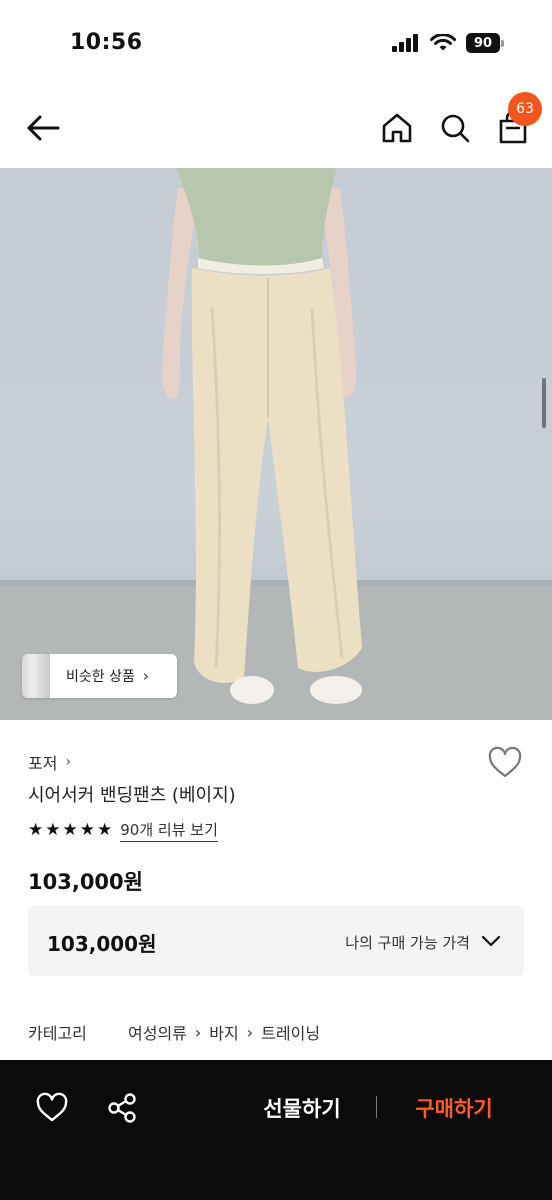 Image resolution: width=552 pixels, height=1200 pixels. Describe the element at coordinates (132, 795) in the screenshot. I see `product-title: 시어서커 밴딩팬츠 (베이지)` at that location.